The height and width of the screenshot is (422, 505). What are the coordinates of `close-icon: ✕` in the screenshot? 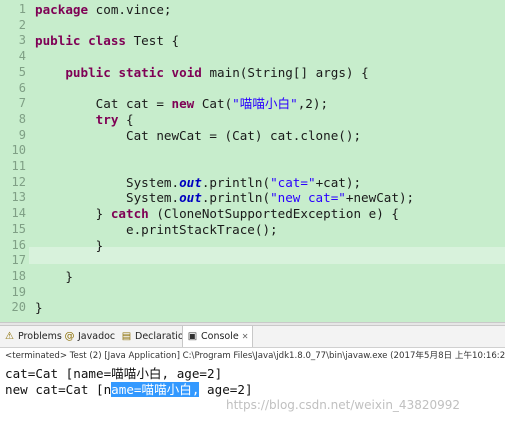 It's located at (245, 336).